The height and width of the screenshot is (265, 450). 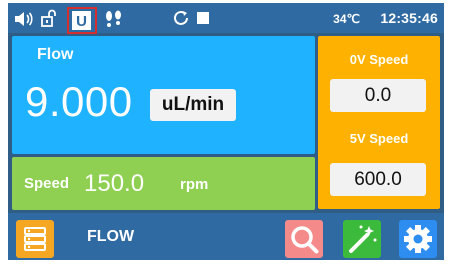 I want to click on speed-value: 150.0, so click(x=114, y=184).